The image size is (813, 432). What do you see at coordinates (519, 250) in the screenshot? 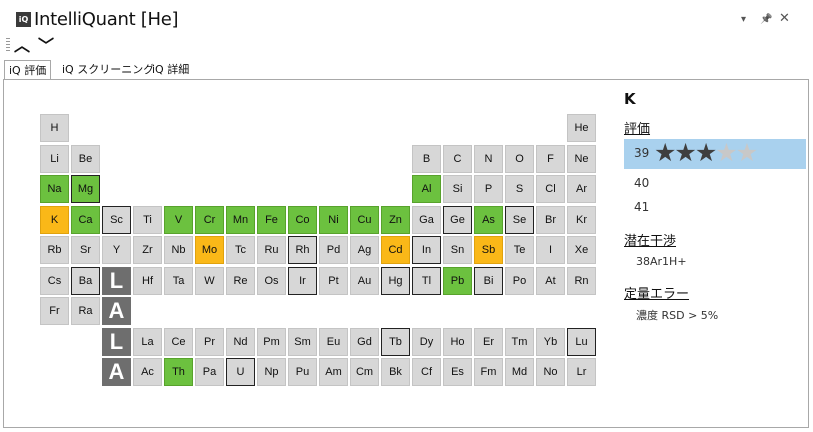
I see `element-te: Te` at bounding box center [519, 250].